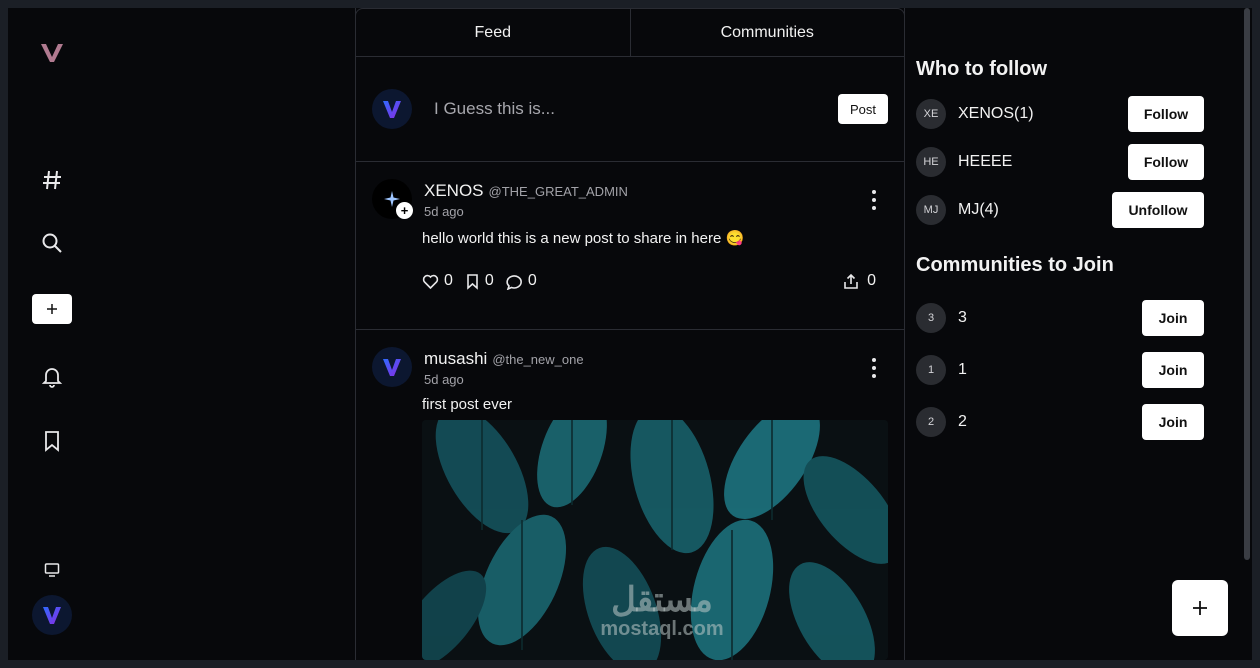  I want to click on comment-count: 0, so click(532, 280).